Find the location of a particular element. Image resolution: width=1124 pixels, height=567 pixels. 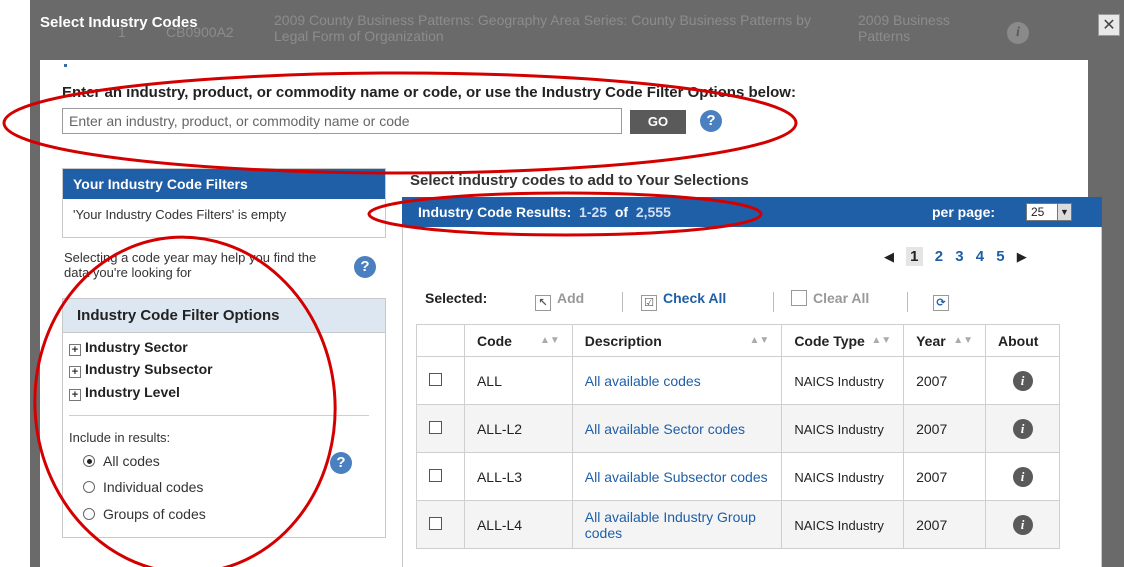

radio-selected-icon is located at coordinates (89, 461).